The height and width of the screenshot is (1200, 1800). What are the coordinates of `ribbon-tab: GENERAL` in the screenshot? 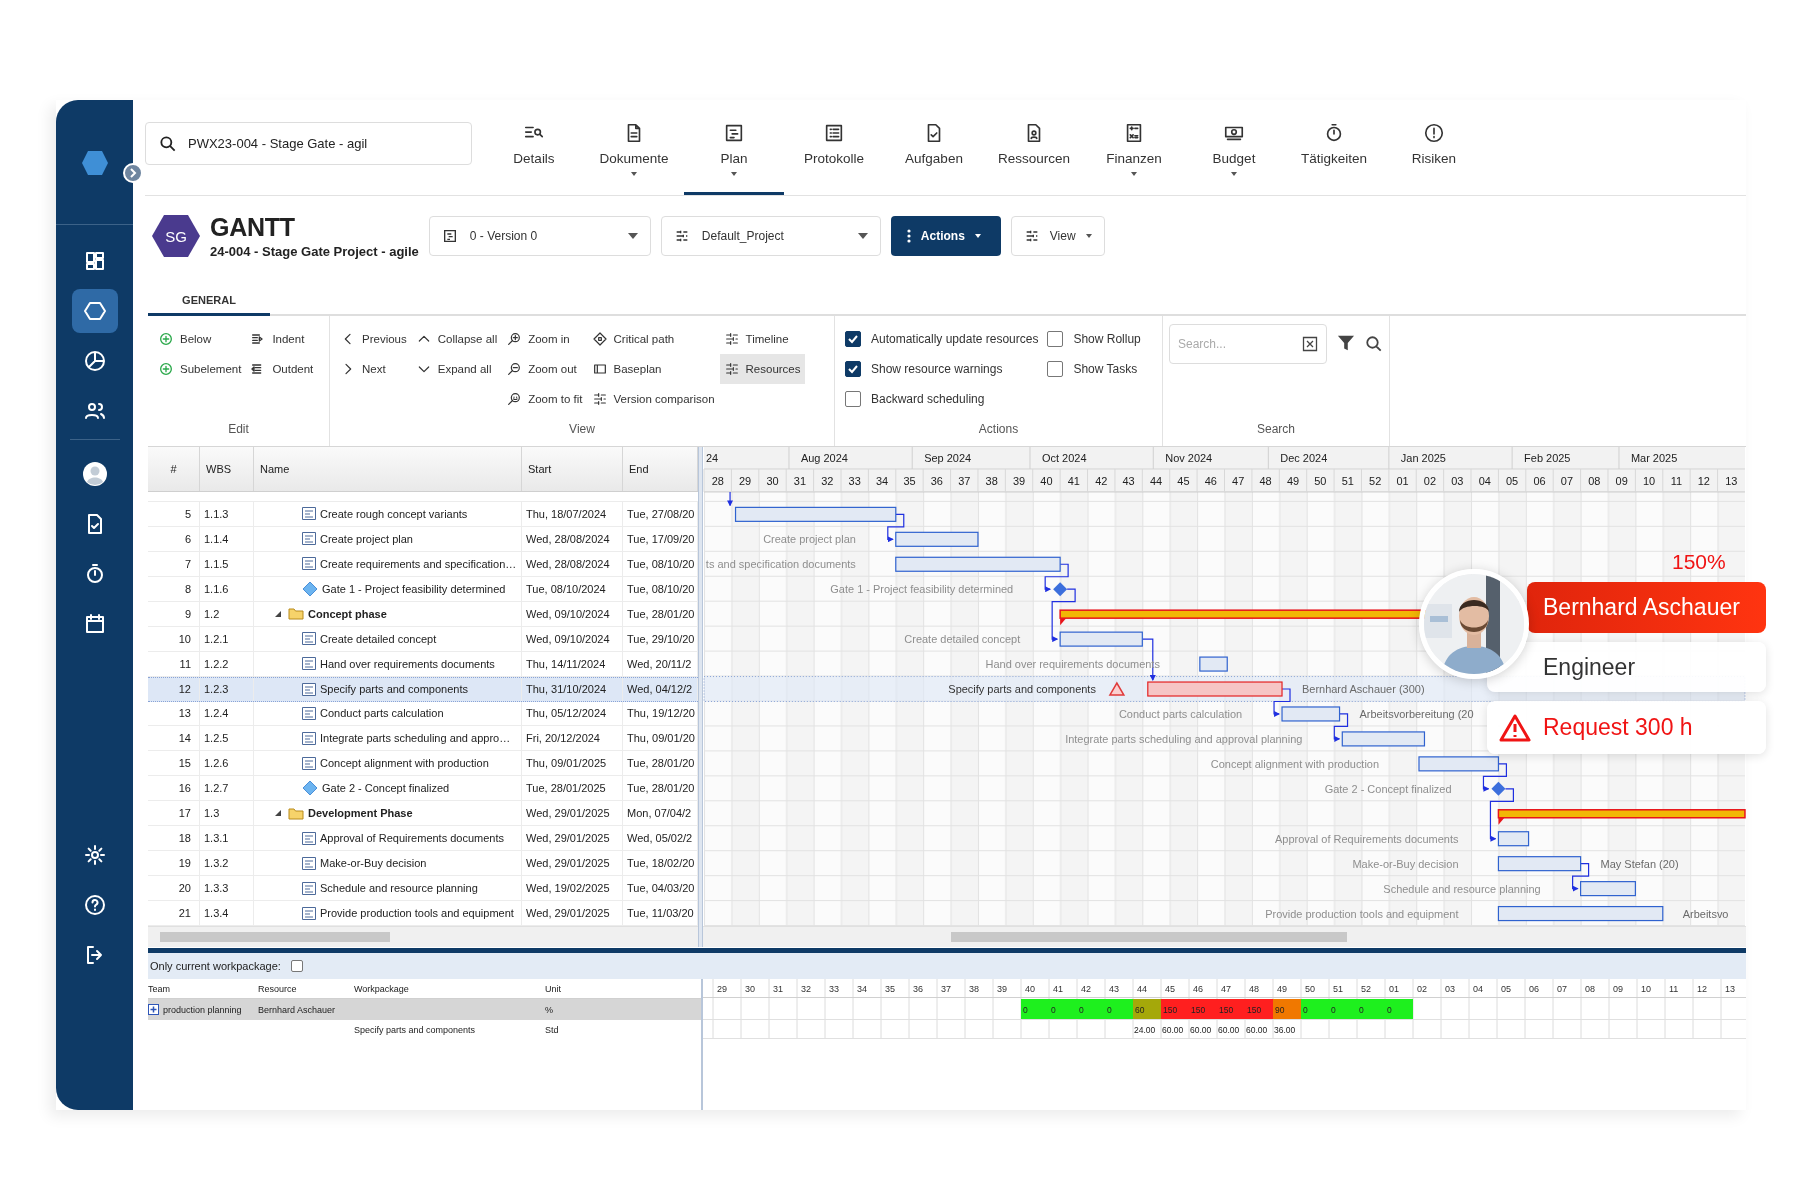 It's located at (209, 301).